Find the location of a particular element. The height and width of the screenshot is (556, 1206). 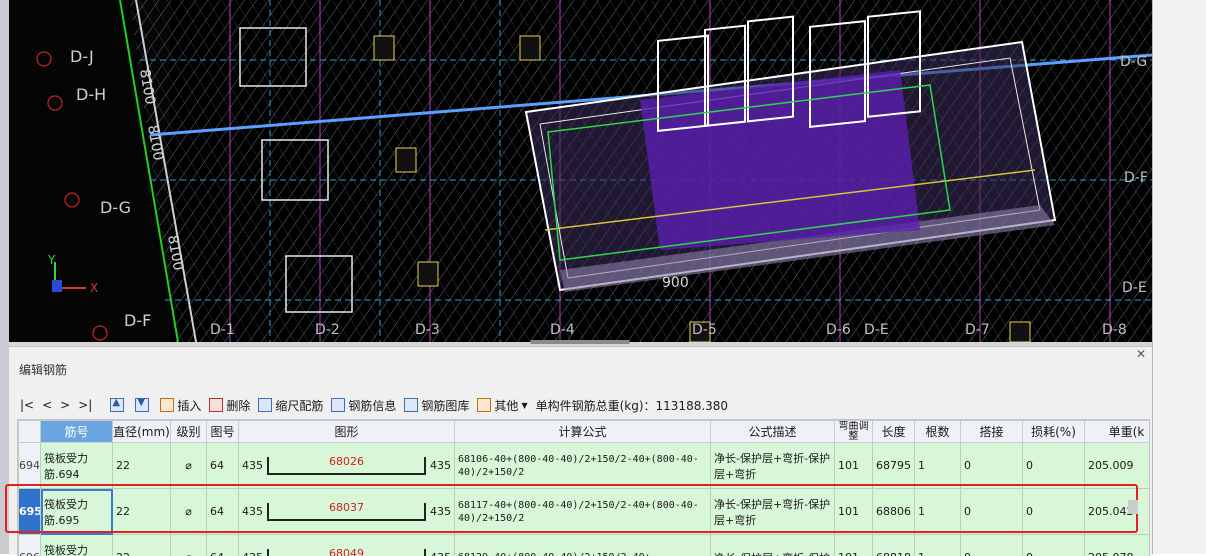

axis-label-dh: D-H is located at coordinates (91, 94).